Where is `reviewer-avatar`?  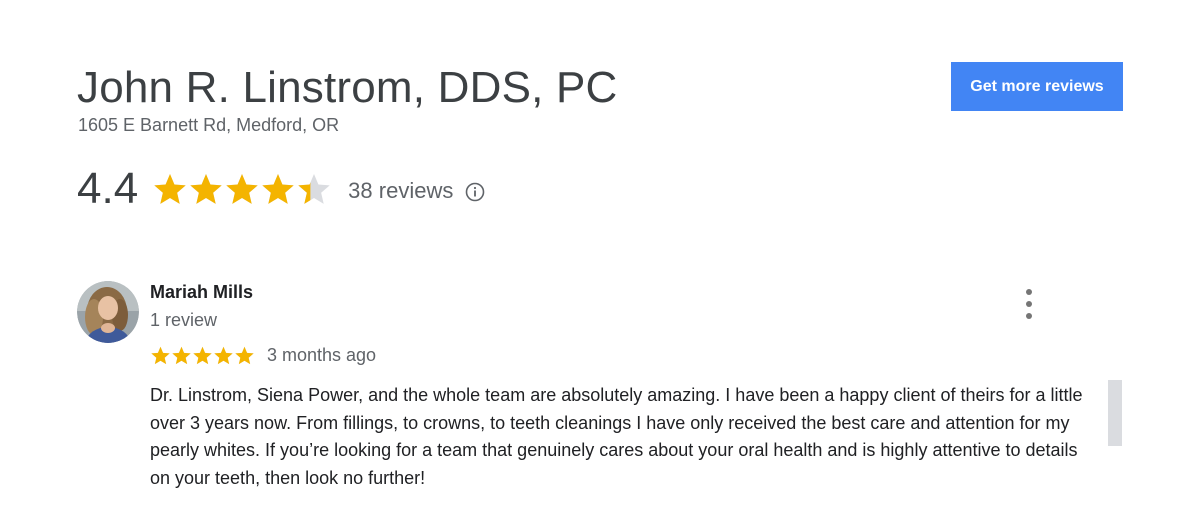
reviewer-avatar is located at coordinates (108, 312).